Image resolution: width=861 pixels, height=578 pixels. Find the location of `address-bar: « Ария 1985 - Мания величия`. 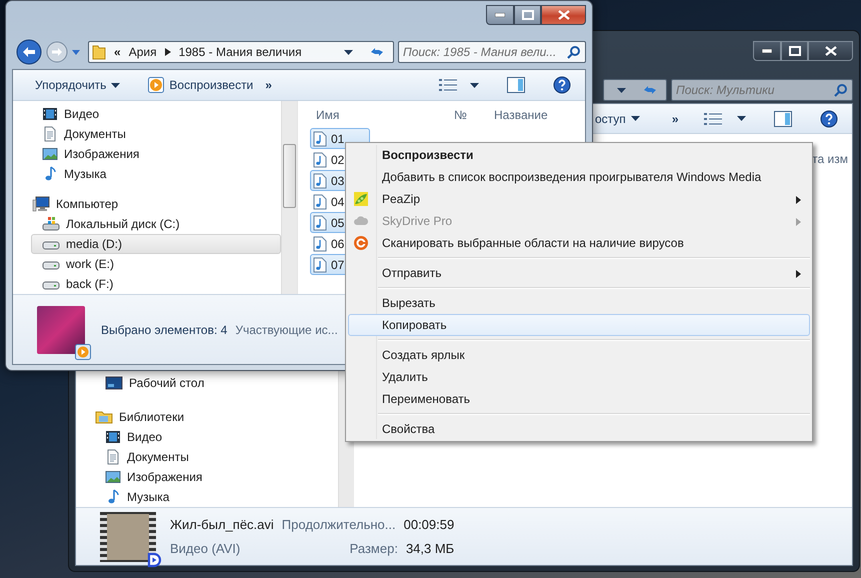

address-bar: « Ария 1985 - Мания величия is located at coordinates (241, 52).